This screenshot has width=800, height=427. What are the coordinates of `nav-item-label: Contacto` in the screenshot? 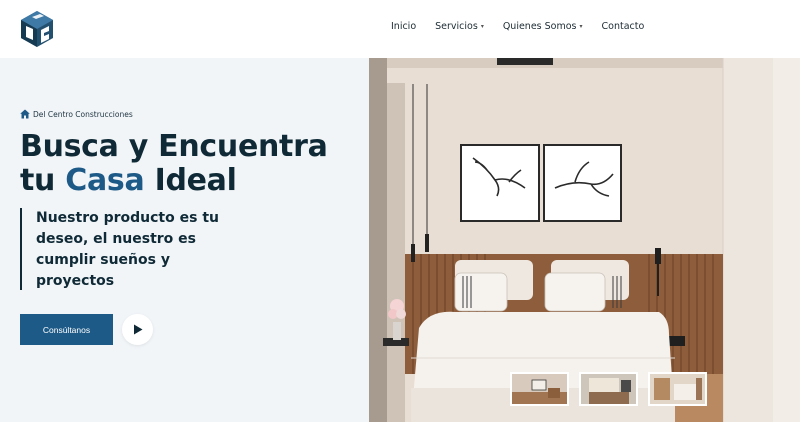 It's located at (623, 26).